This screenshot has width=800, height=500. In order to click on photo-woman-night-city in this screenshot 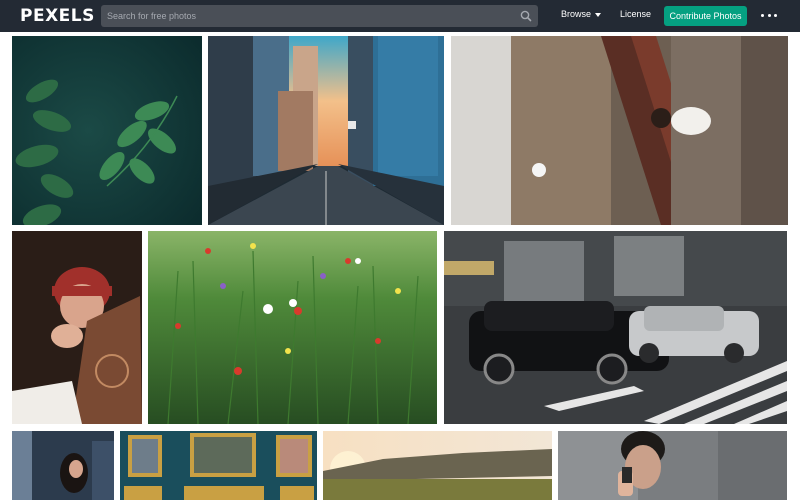, I will do `click(63, 465)`.